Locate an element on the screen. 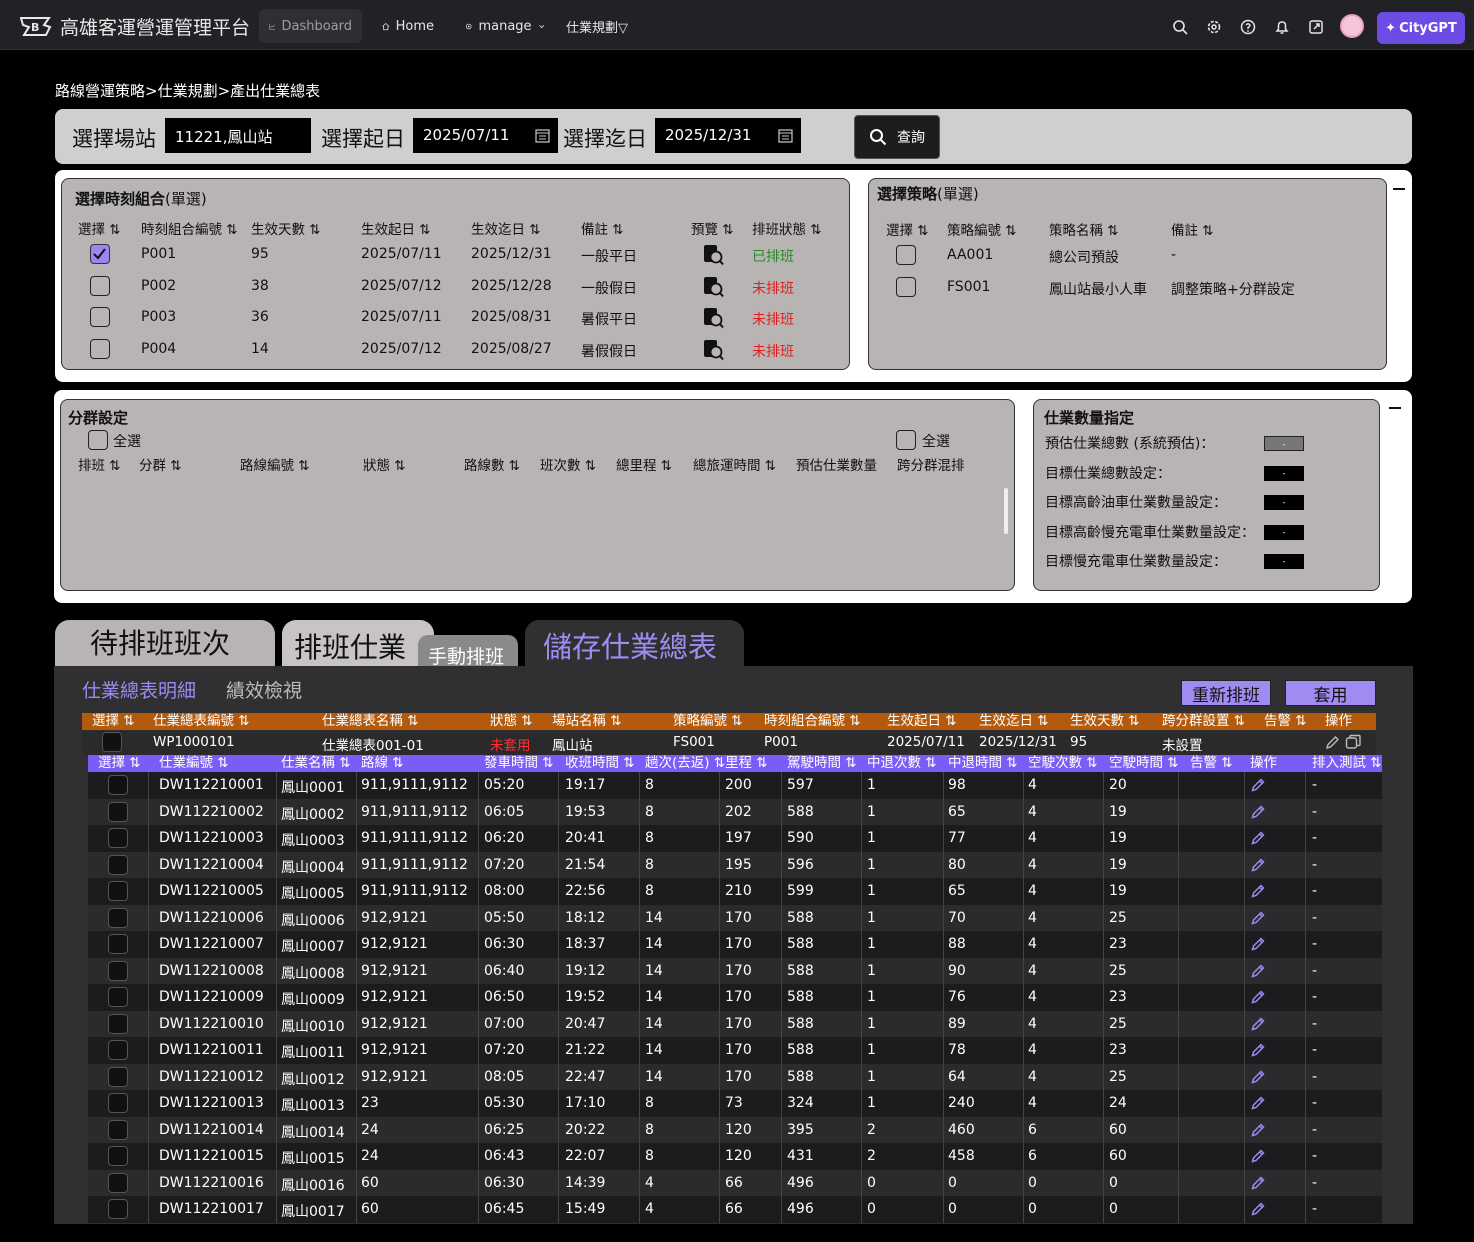  external-window-icon is located at coordinates (1316, 27).